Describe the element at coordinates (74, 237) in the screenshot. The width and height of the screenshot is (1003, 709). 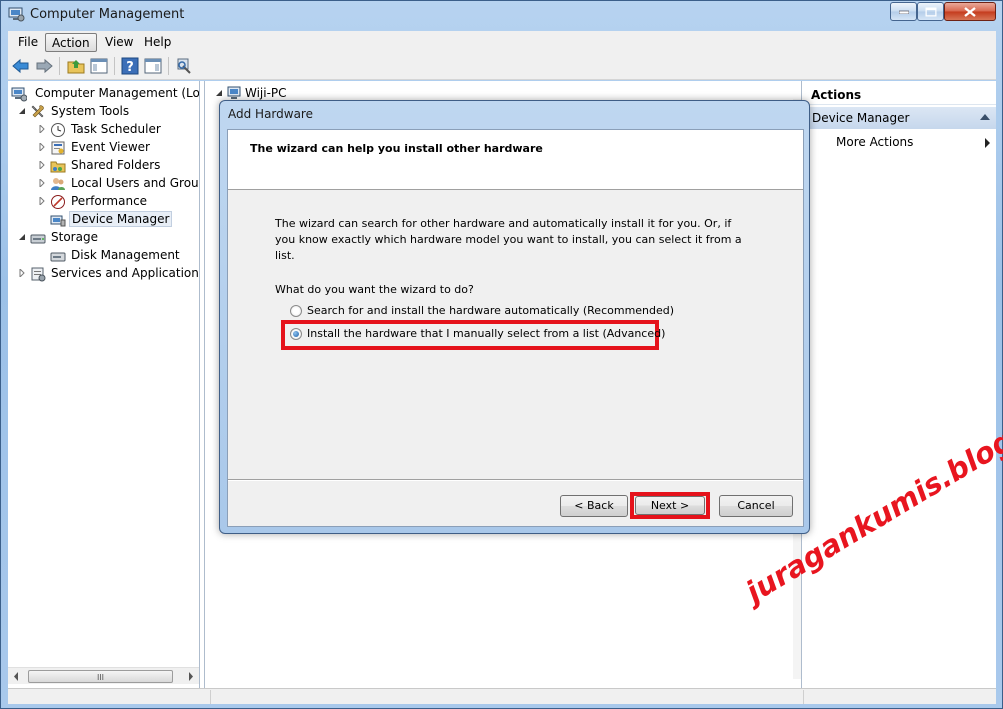
I see `tree-label: Storage` at that location.